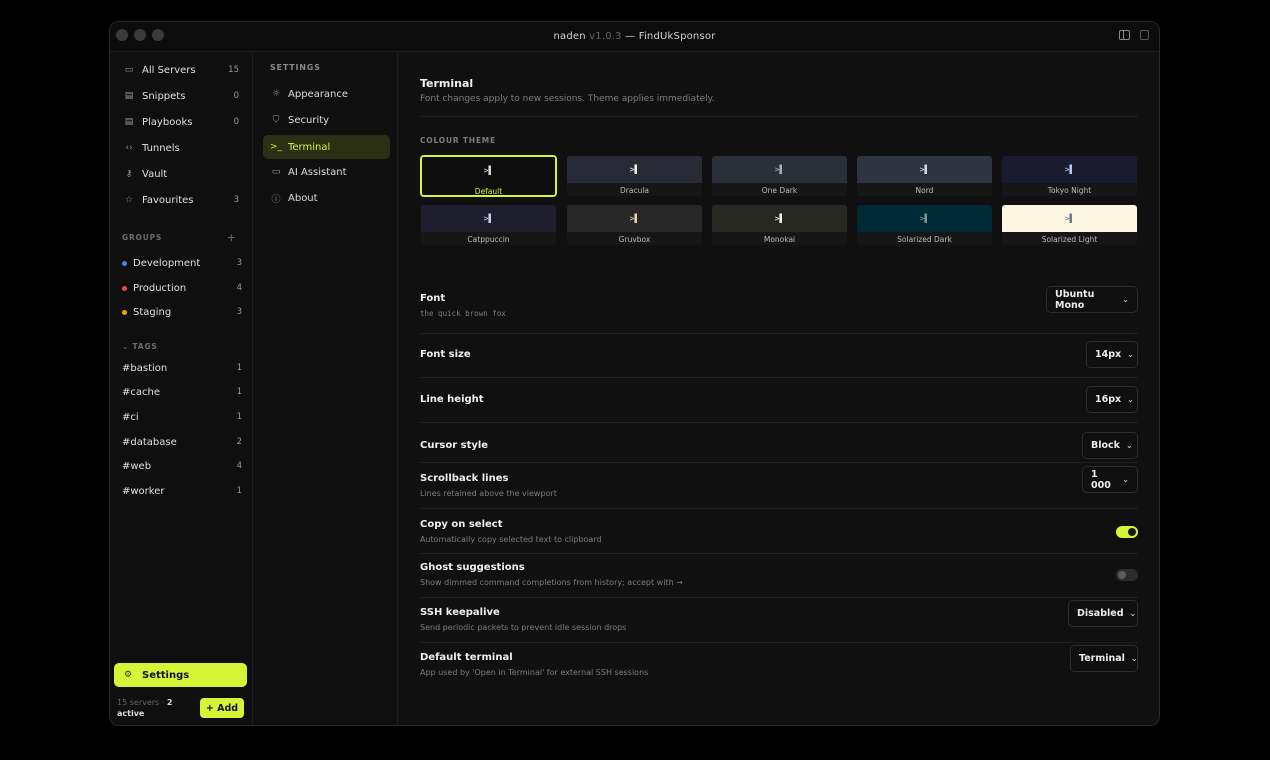  I want to click on tag-label: #web, so click(137, 466).